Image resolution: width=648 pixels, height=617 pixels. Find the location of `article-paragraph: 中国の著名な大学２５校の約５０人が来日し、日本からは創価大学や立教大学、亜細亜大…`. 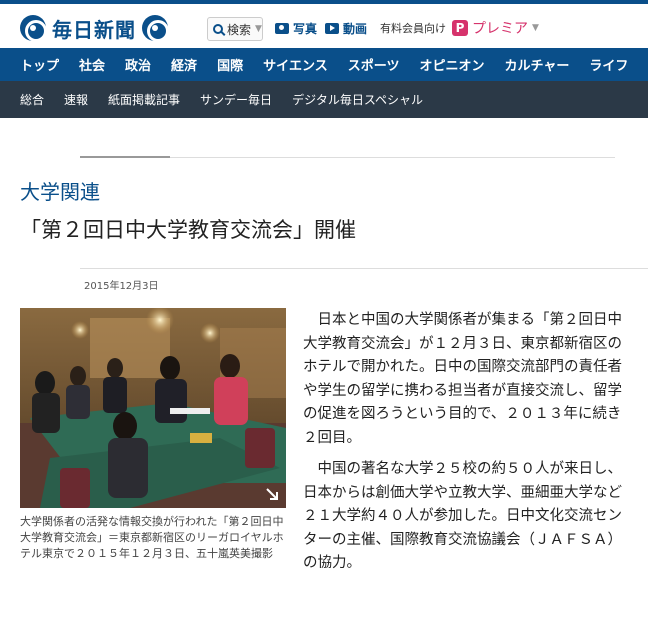

article-paragraph: 中国の著名な大学２５校の約５０人が来日し、日本からは創価大学や立教大学、亜細亜大… is located at coordinates (462, 516).